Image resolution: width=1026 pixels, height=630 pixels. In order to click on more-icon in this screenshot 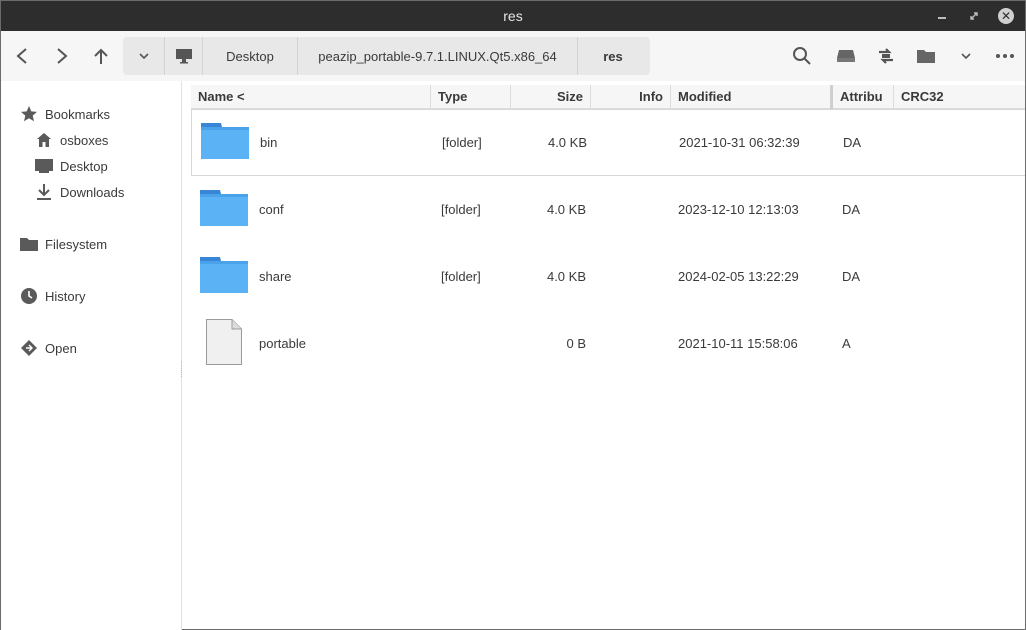, I will do `click(1005, 56)`.